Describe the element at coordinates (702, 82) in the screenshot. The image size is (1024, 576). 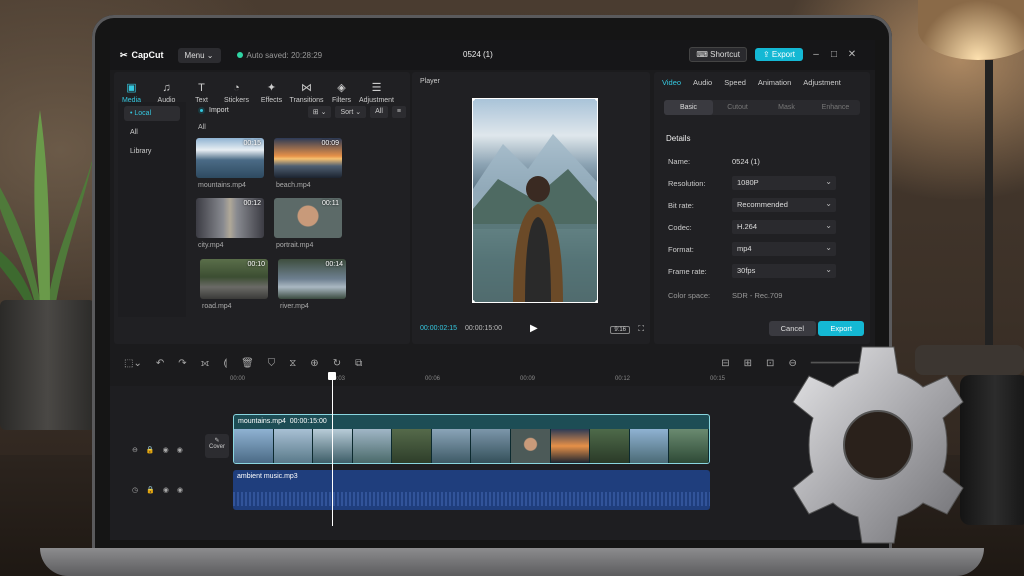
I see `tab-audio: Audio` at that location.